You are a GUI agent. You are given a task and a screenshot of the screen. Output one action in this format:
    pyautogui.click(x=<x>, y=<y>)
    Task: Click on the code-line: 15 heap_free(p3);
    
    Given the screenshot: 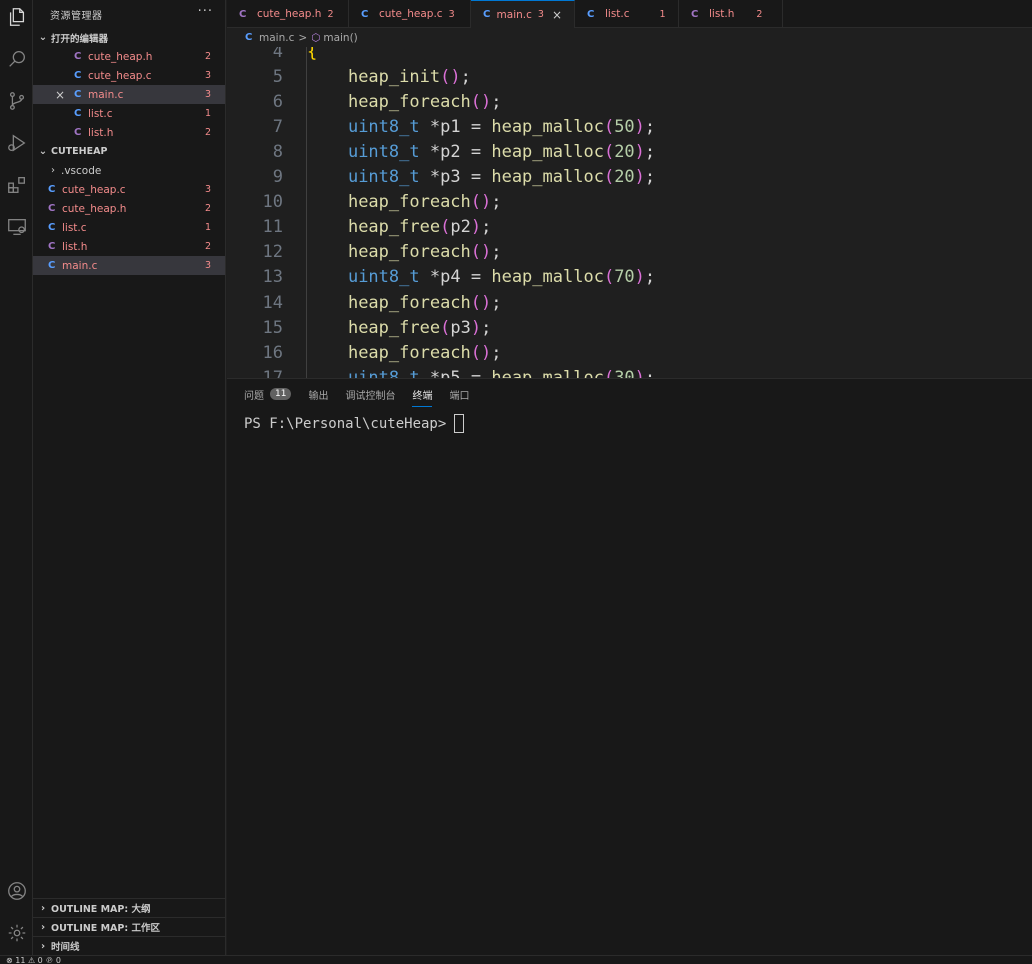 What is the action you would take?
    pyautogui.click(x=629, y=327)
    